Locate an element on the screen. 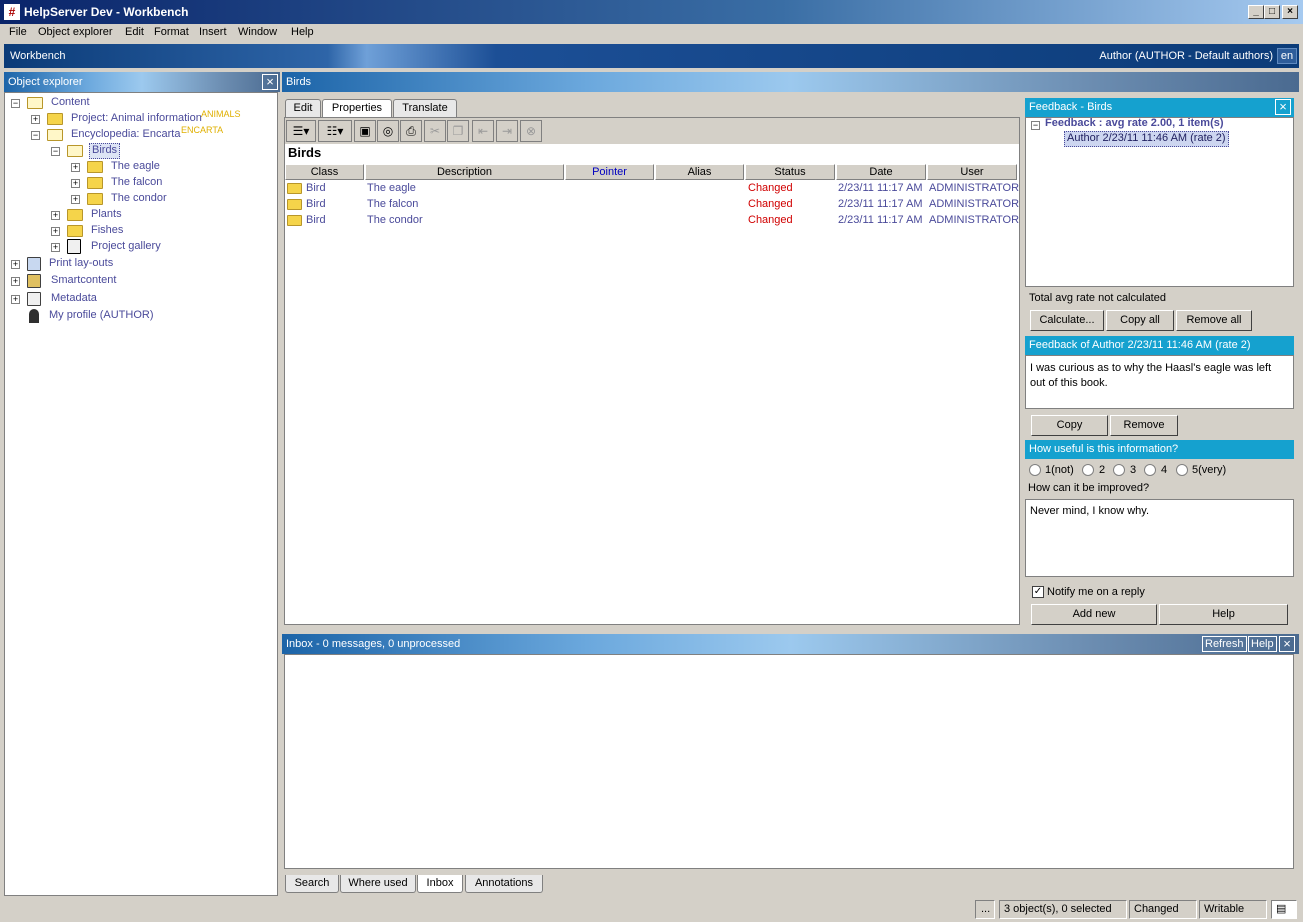 This screenshot has width=1303, height=922. tree-item-content: Content is located at coordinates (70, 104).